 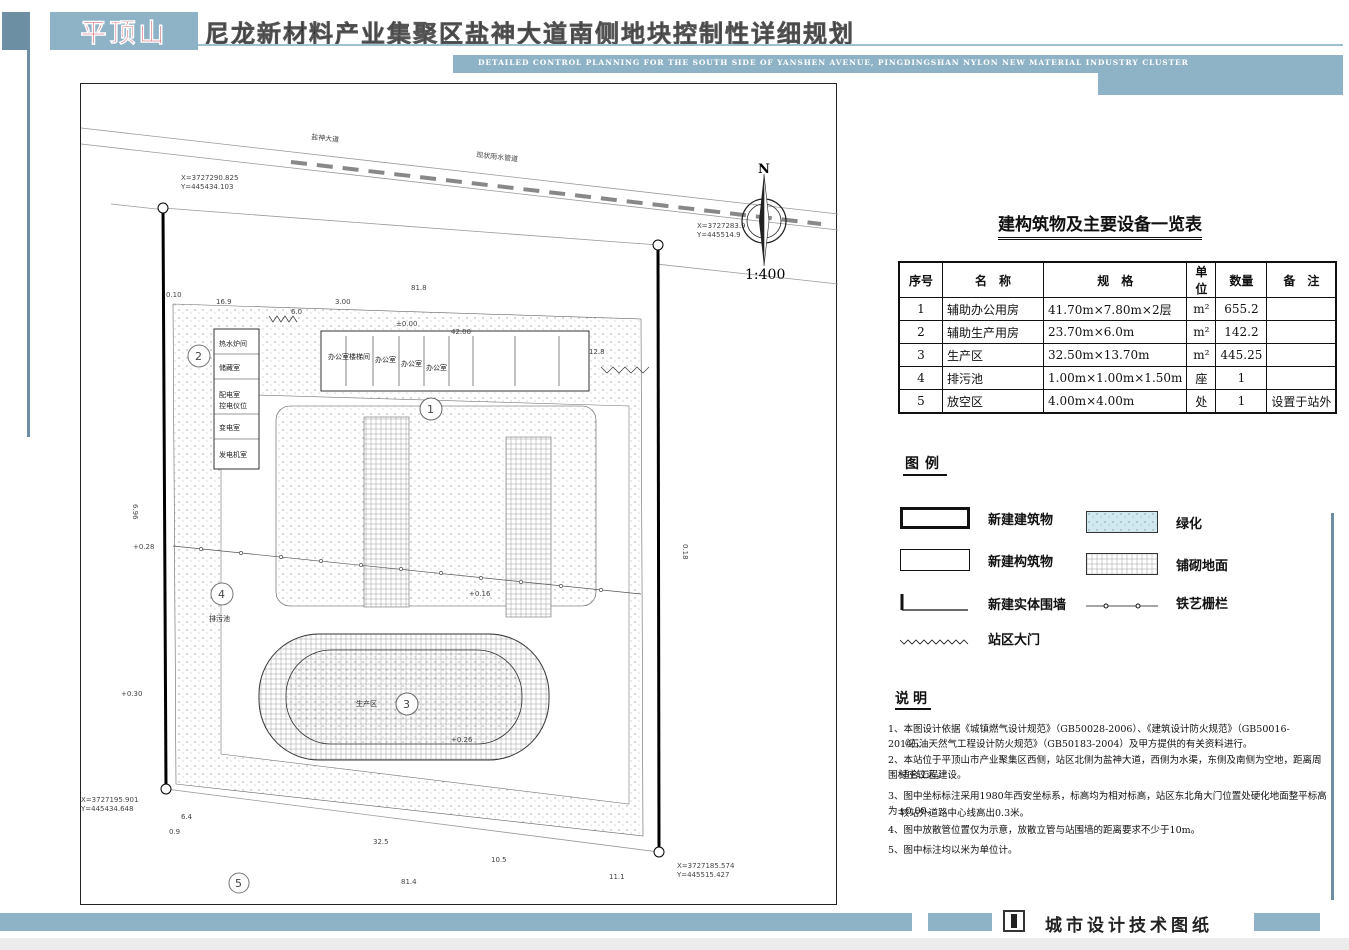 What do you see at coordinates (1014, 921) in the screenshot?
I see `footer-logo-icon` at bounding box center [1014, 921].